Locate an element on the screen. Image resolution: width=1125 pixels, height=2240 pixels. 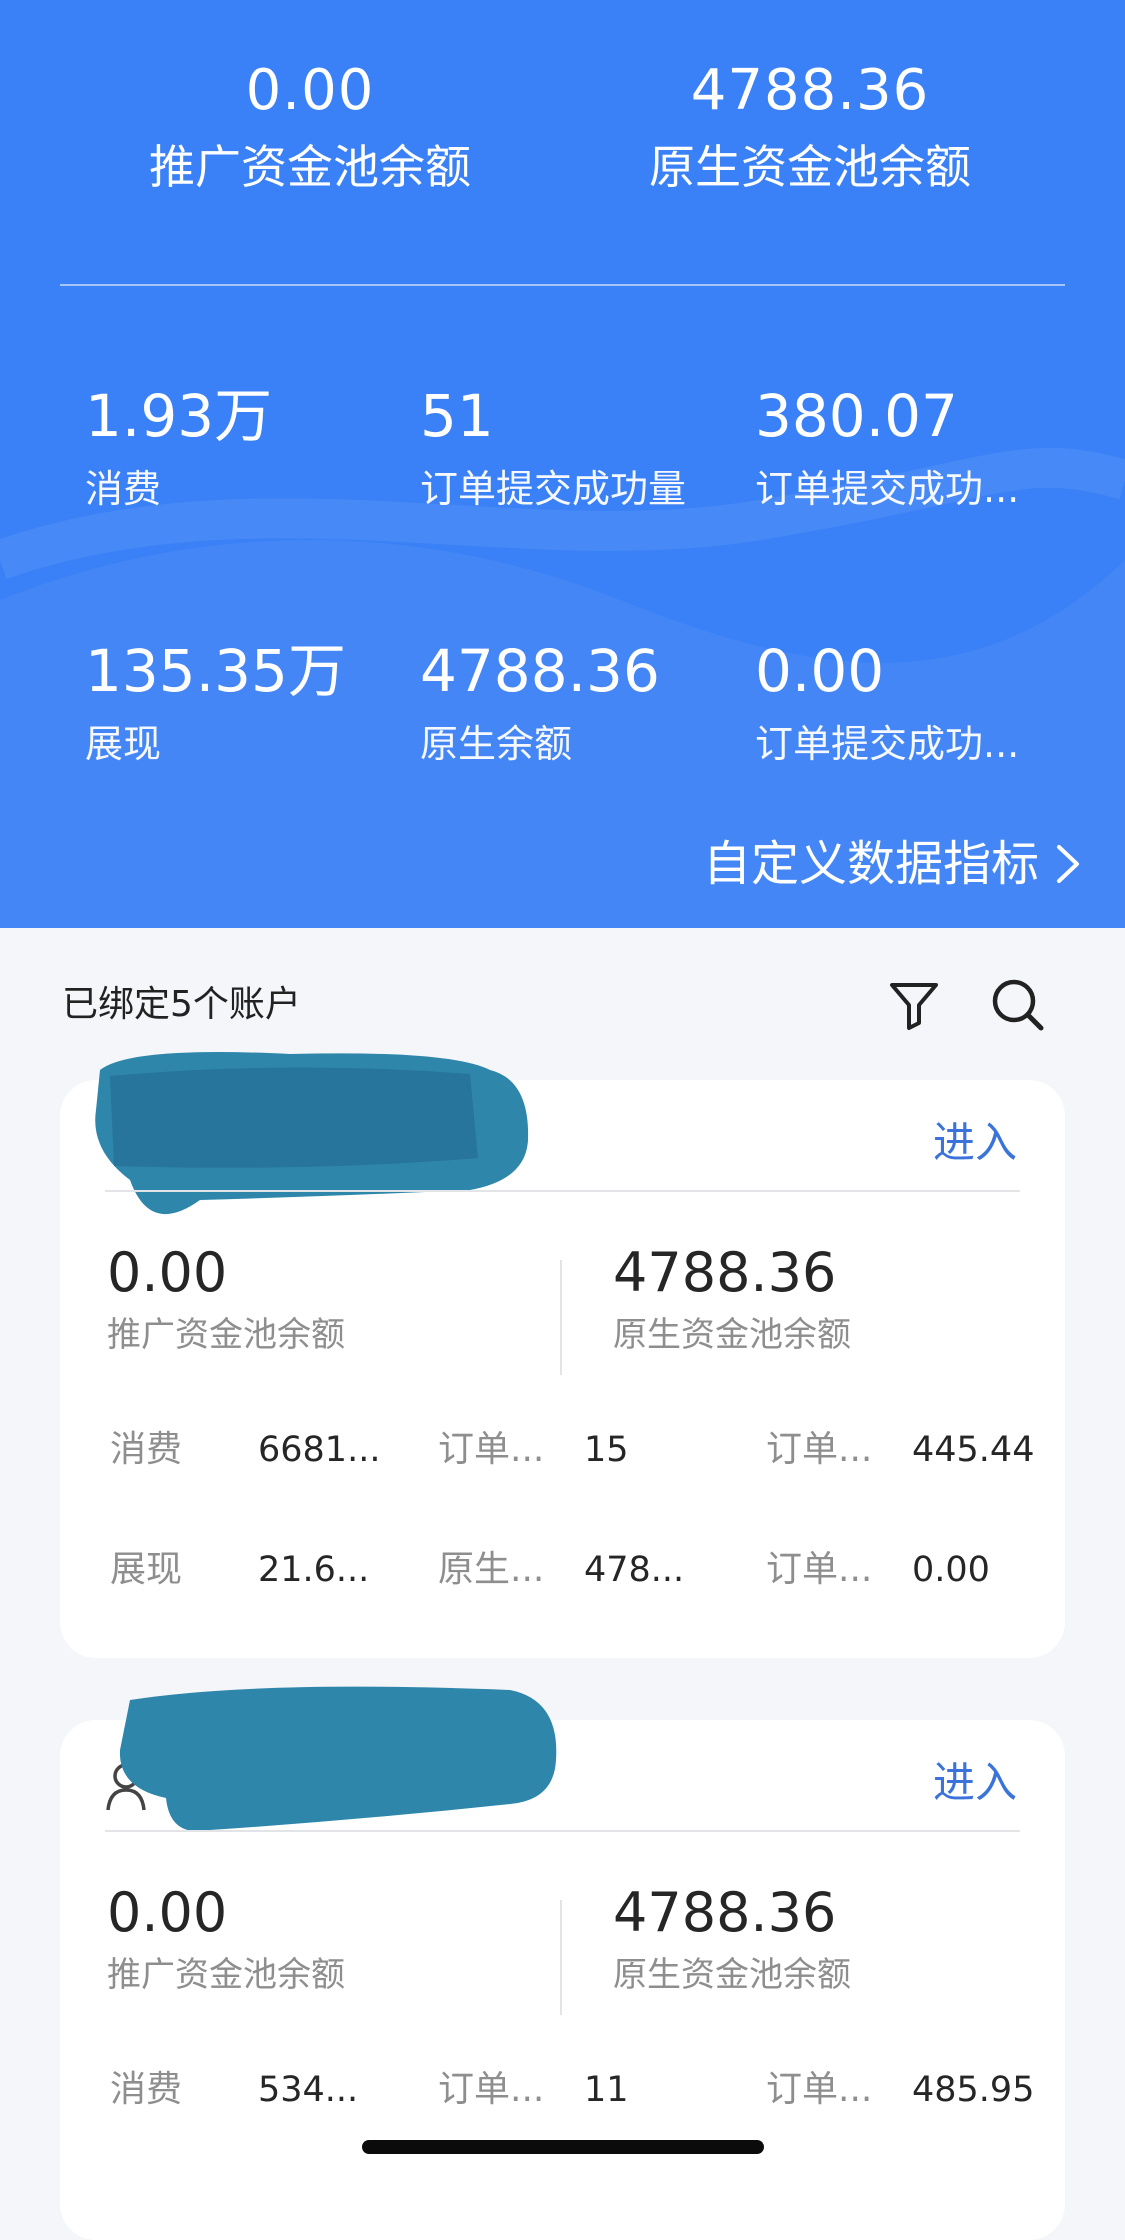
header-divider is located at coordinates (562, 285).